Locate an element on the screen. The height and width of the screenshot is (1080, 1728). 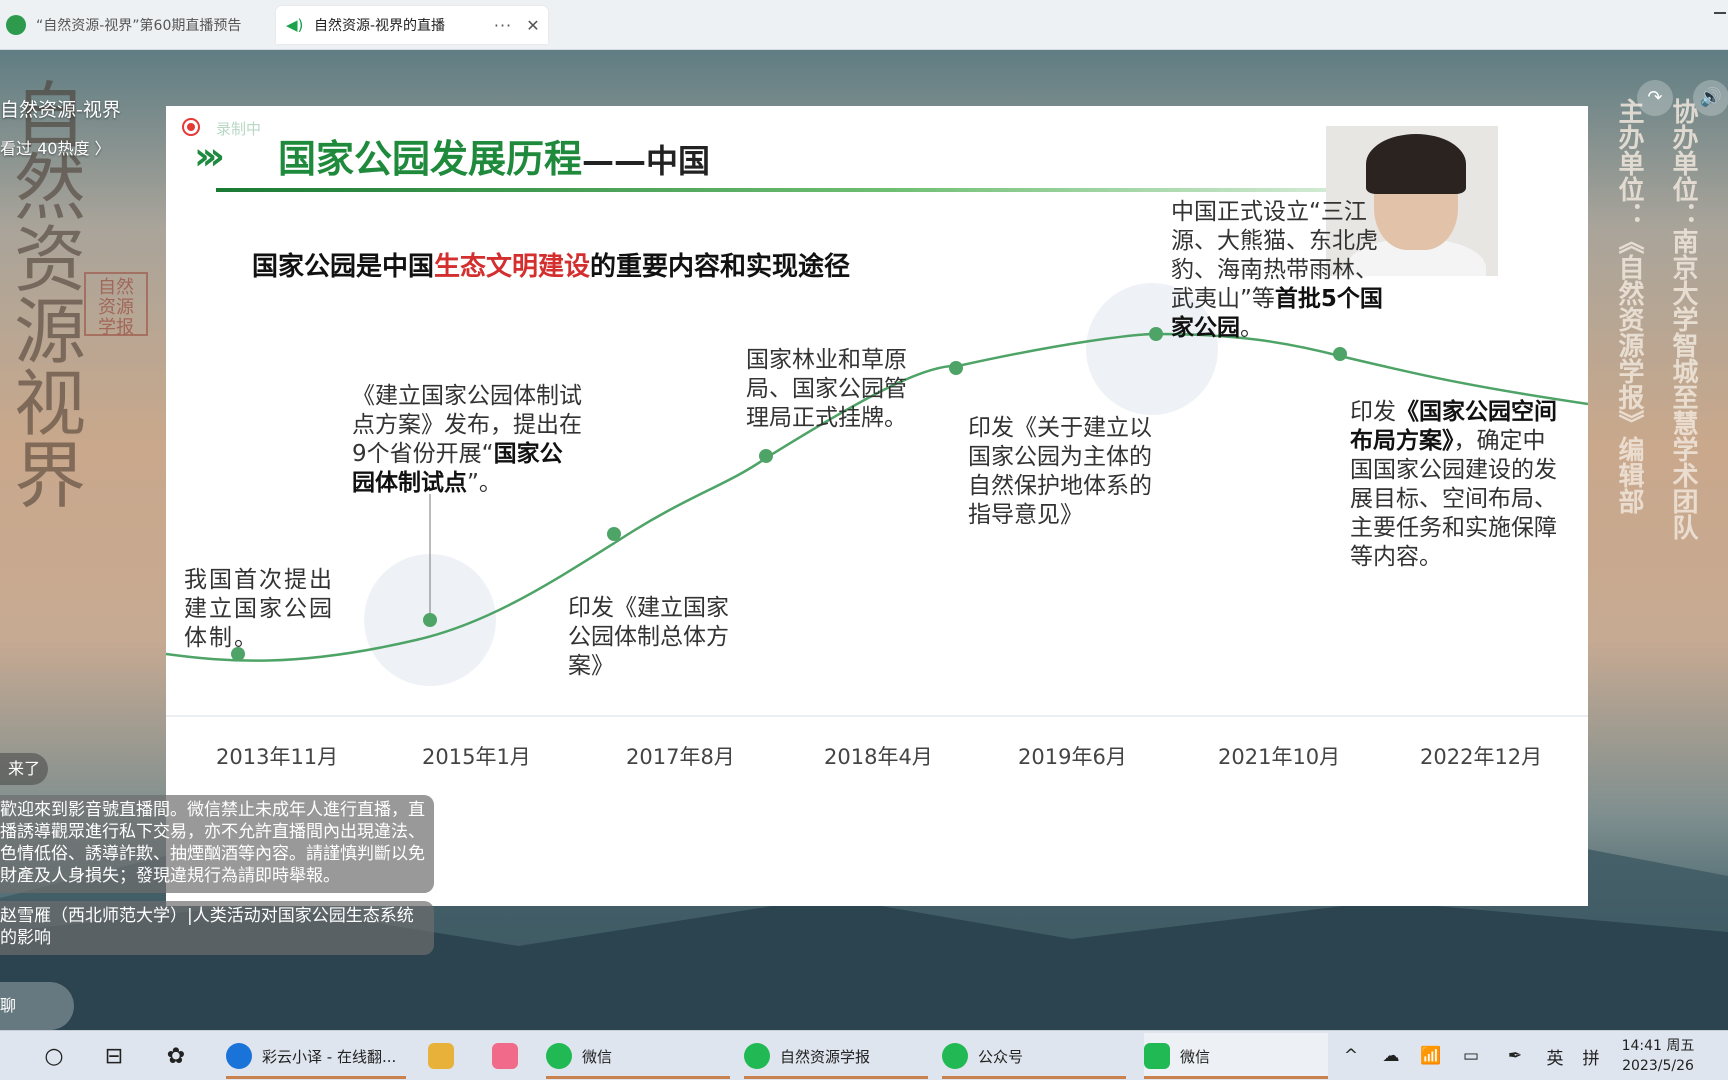
app-pinned-icon: ✿ is located at coordinates (176, 1055).